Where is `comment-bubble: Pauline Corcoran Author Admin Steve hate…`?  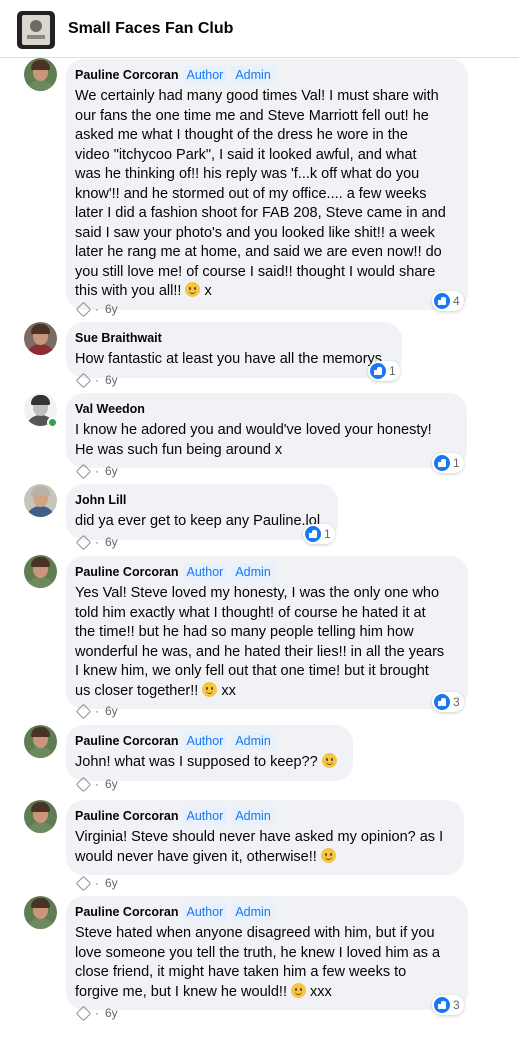 comment-bubble: Pauline Corcoran Author Admin Steve hate… is located at coordinates (267, 953).